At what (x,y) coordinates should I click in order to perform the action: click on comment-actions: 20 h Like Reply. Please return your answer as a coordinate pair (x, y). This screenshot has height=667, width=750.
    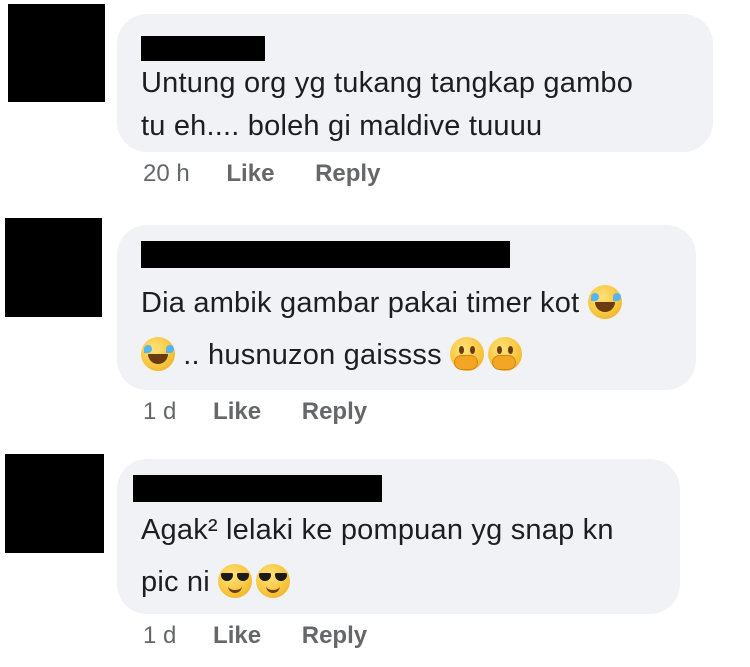
    Looking at the image, I should click on (261, 174).